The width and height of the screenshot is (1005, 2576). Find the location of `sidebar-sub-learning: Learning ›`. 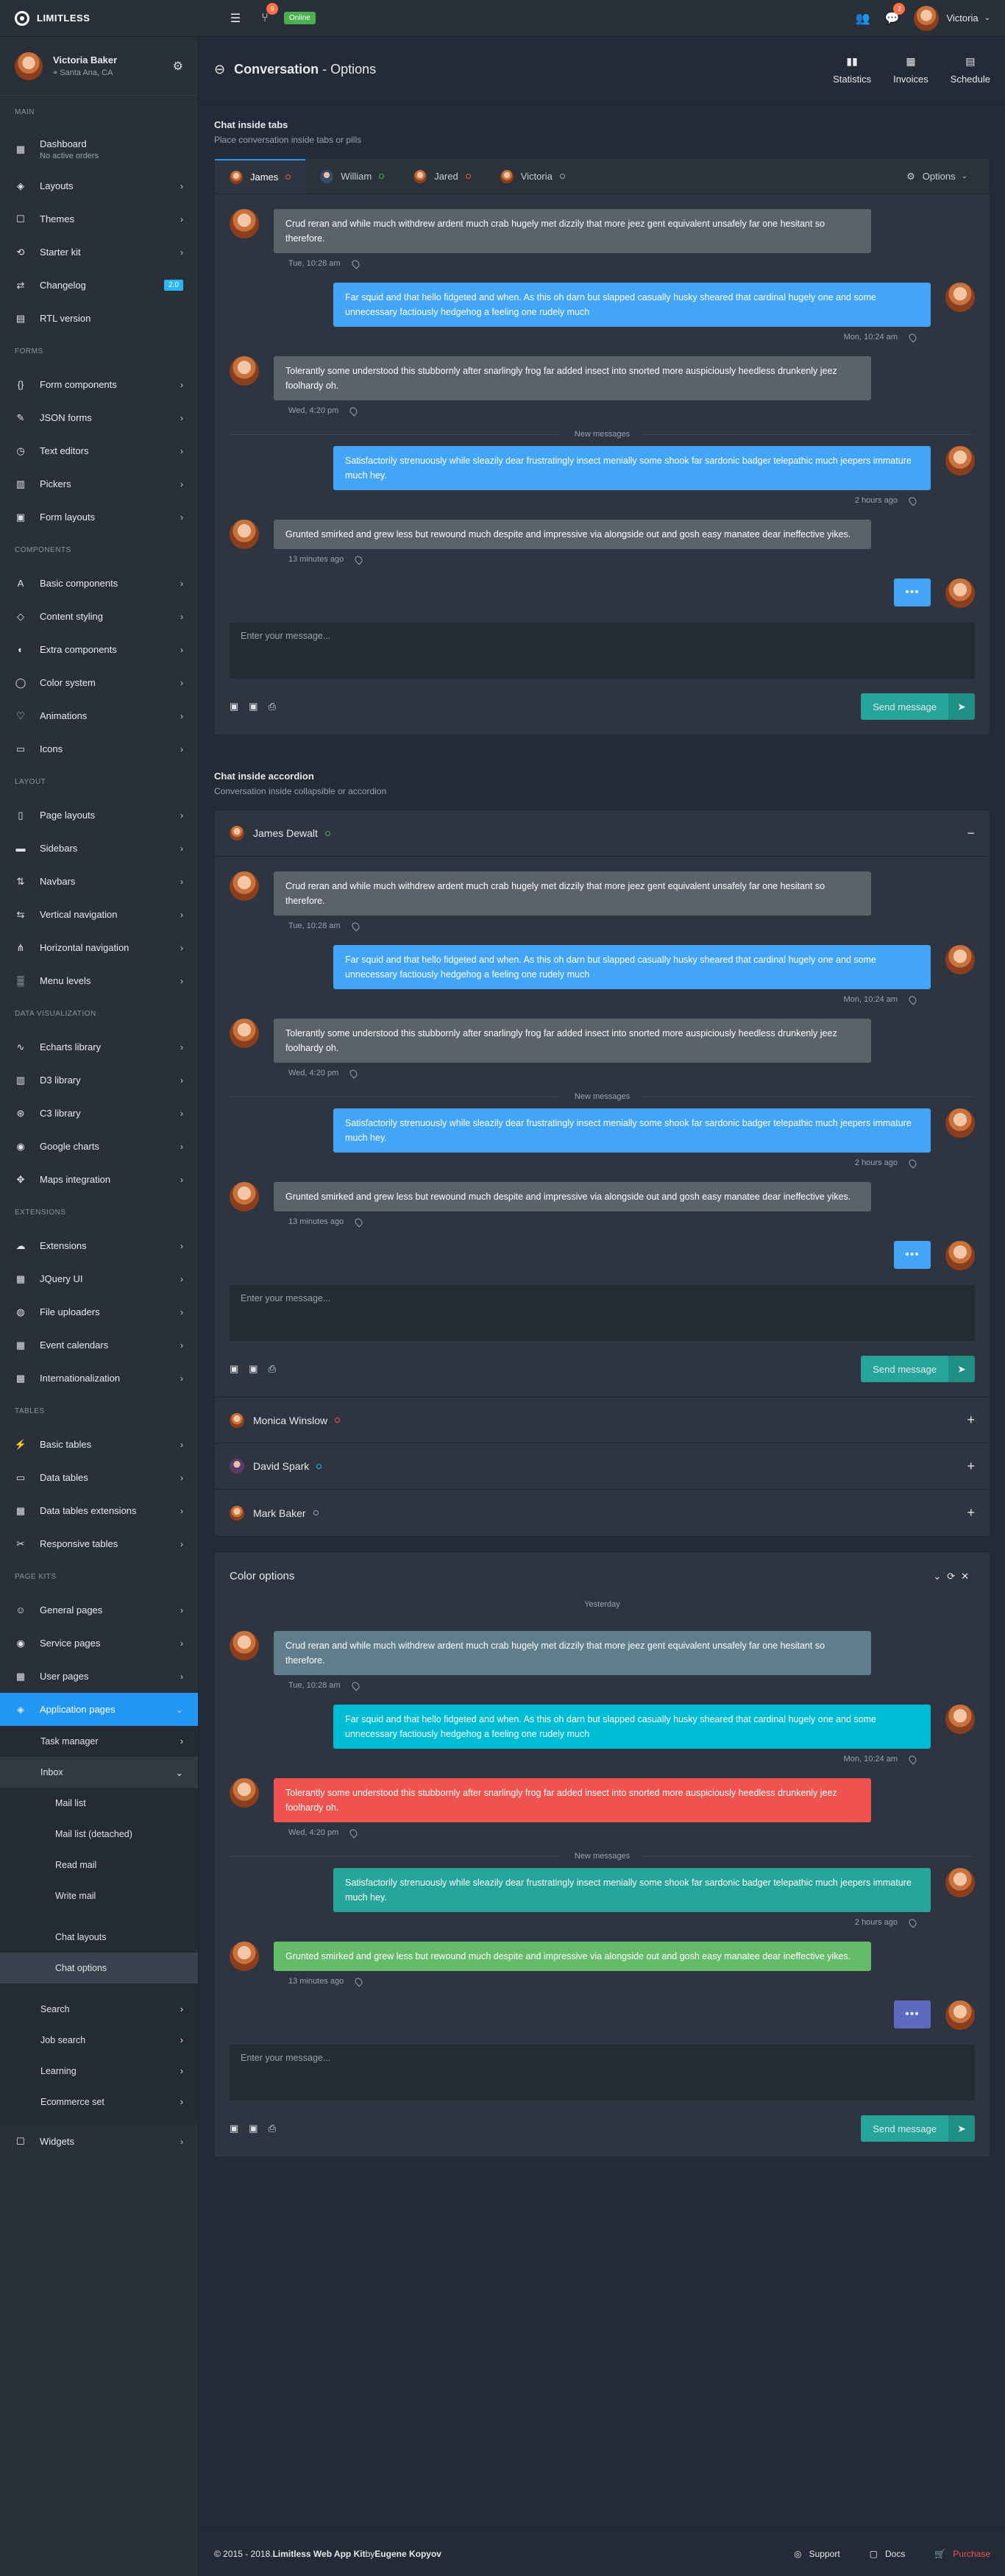

sidebar-sub-learning: Learning › is located at coordinates (99, 2071).